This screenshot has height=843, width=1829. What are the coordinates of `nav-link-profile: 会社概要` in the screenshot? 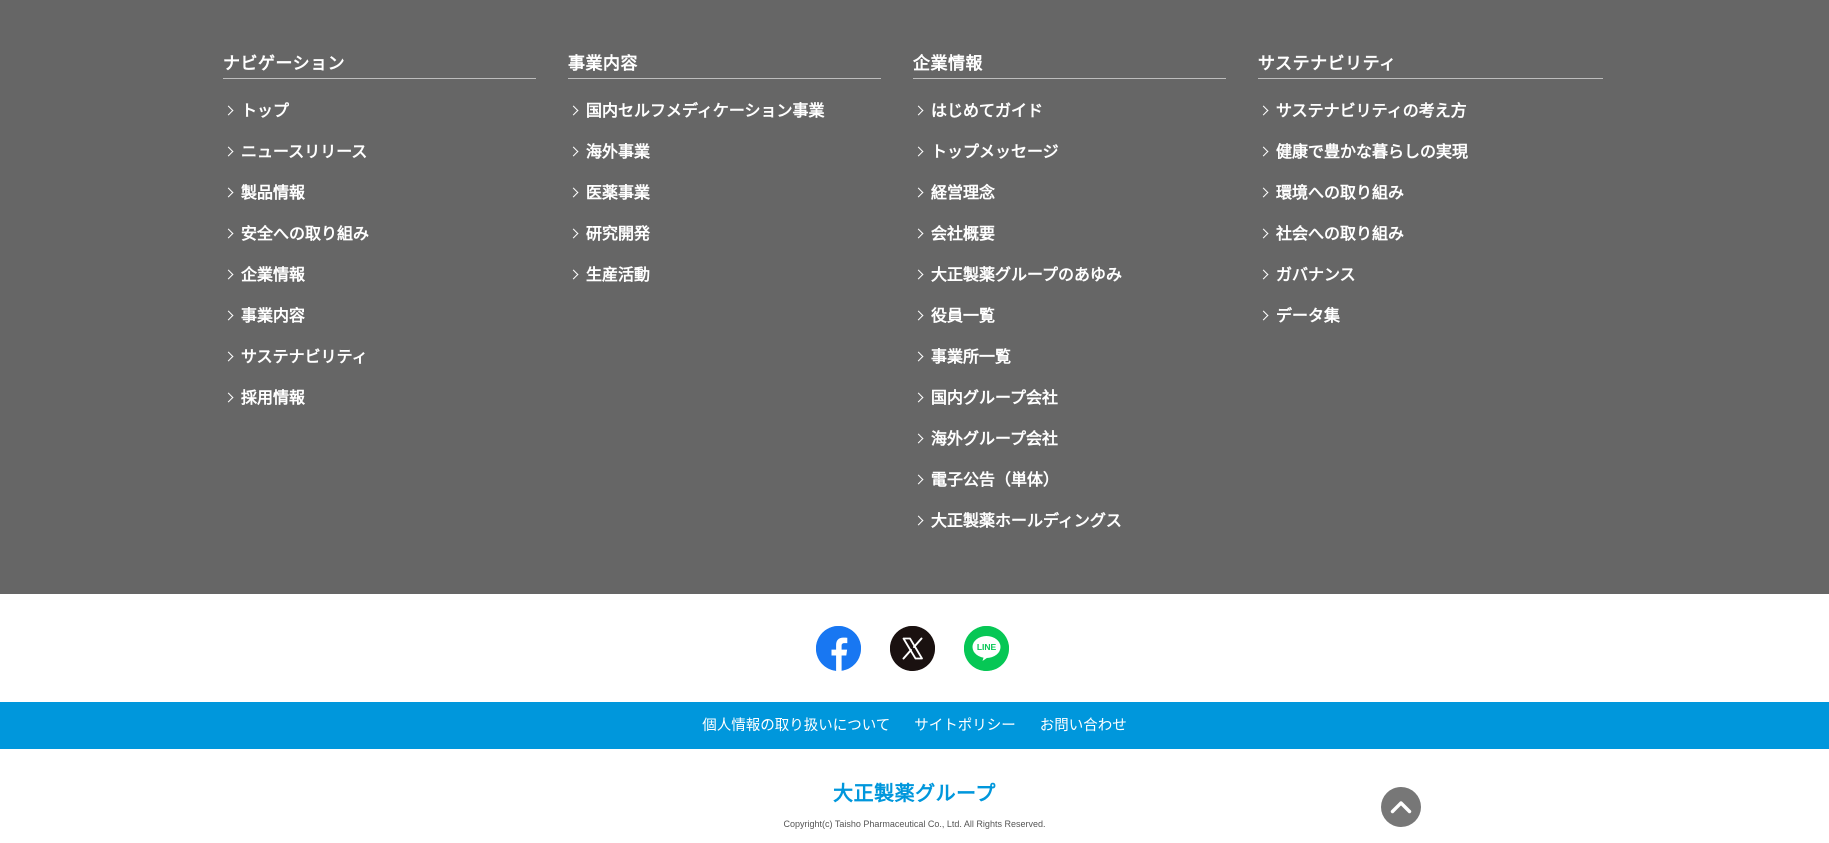 It's located at (954, 234).